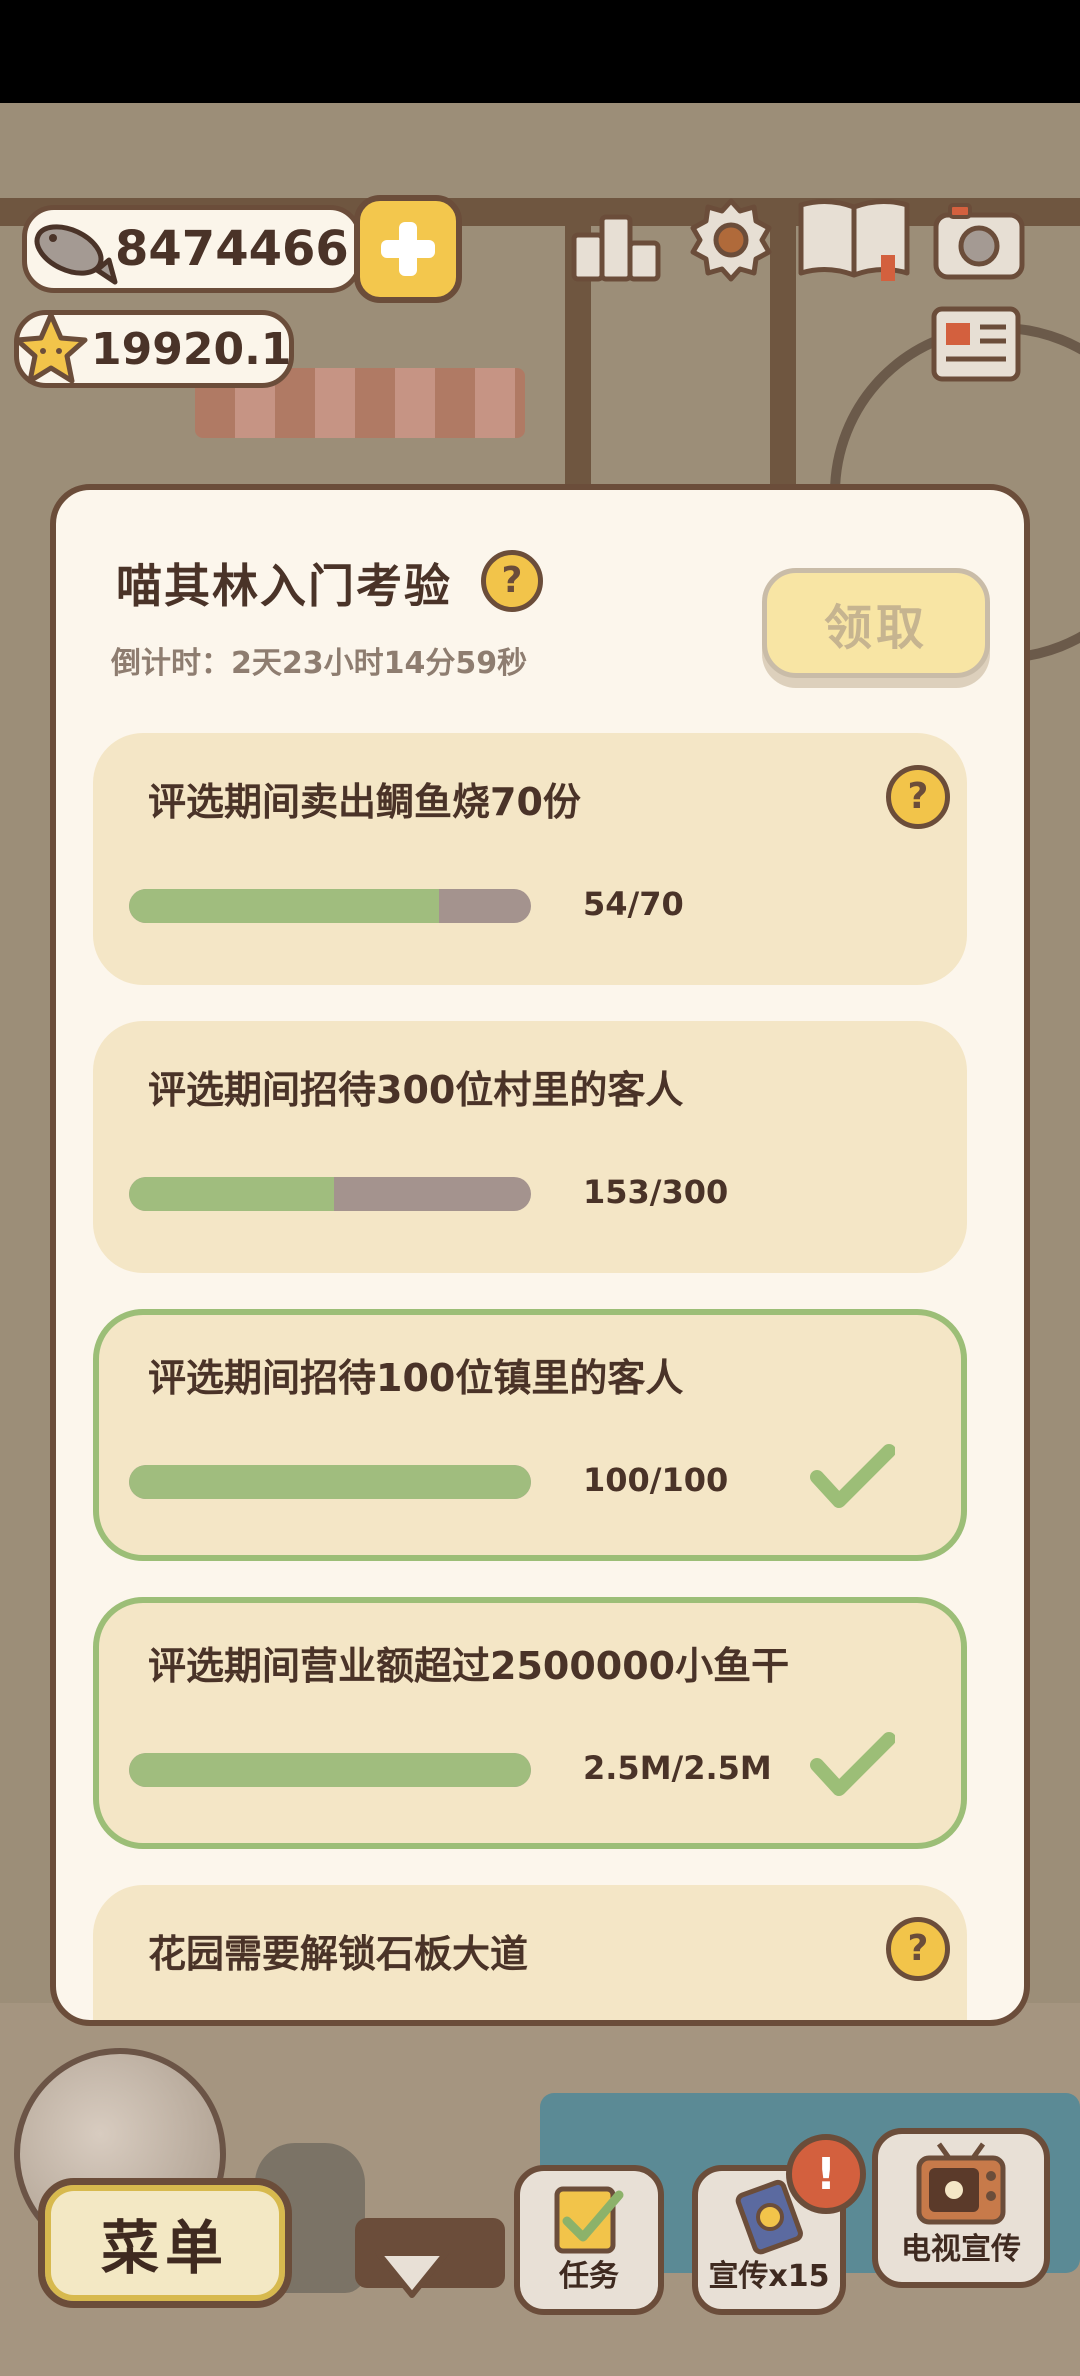 The height and width of the screenshot is (2376, 1080). I want to click on menu-button: 菜单, so click(165, 2243).